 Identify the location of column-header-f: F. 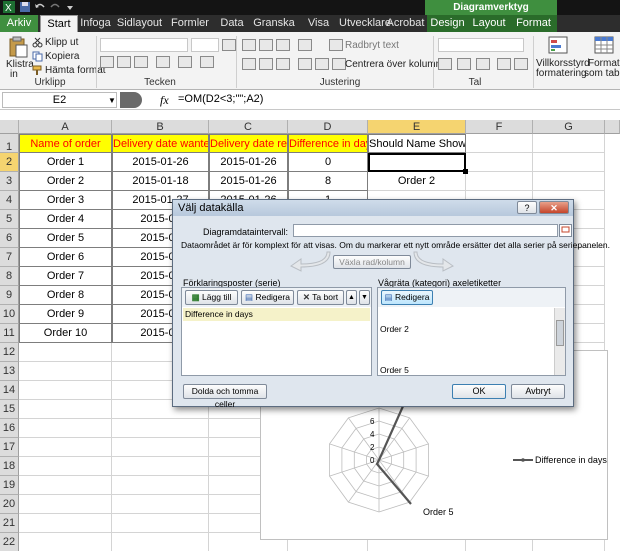
(499, 127).